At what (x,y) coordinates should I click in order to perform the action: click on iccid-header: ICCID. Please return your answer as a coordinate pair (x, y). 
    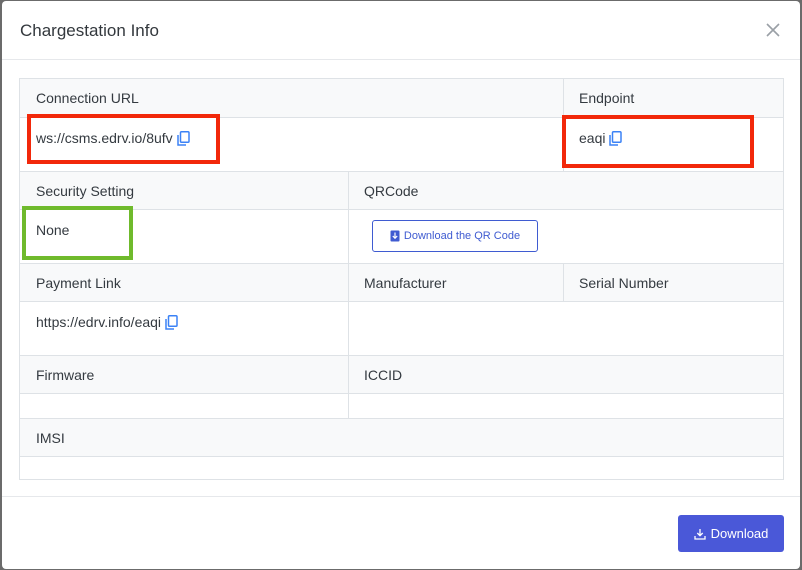
    Looking at the image, I should click on (565, 374).